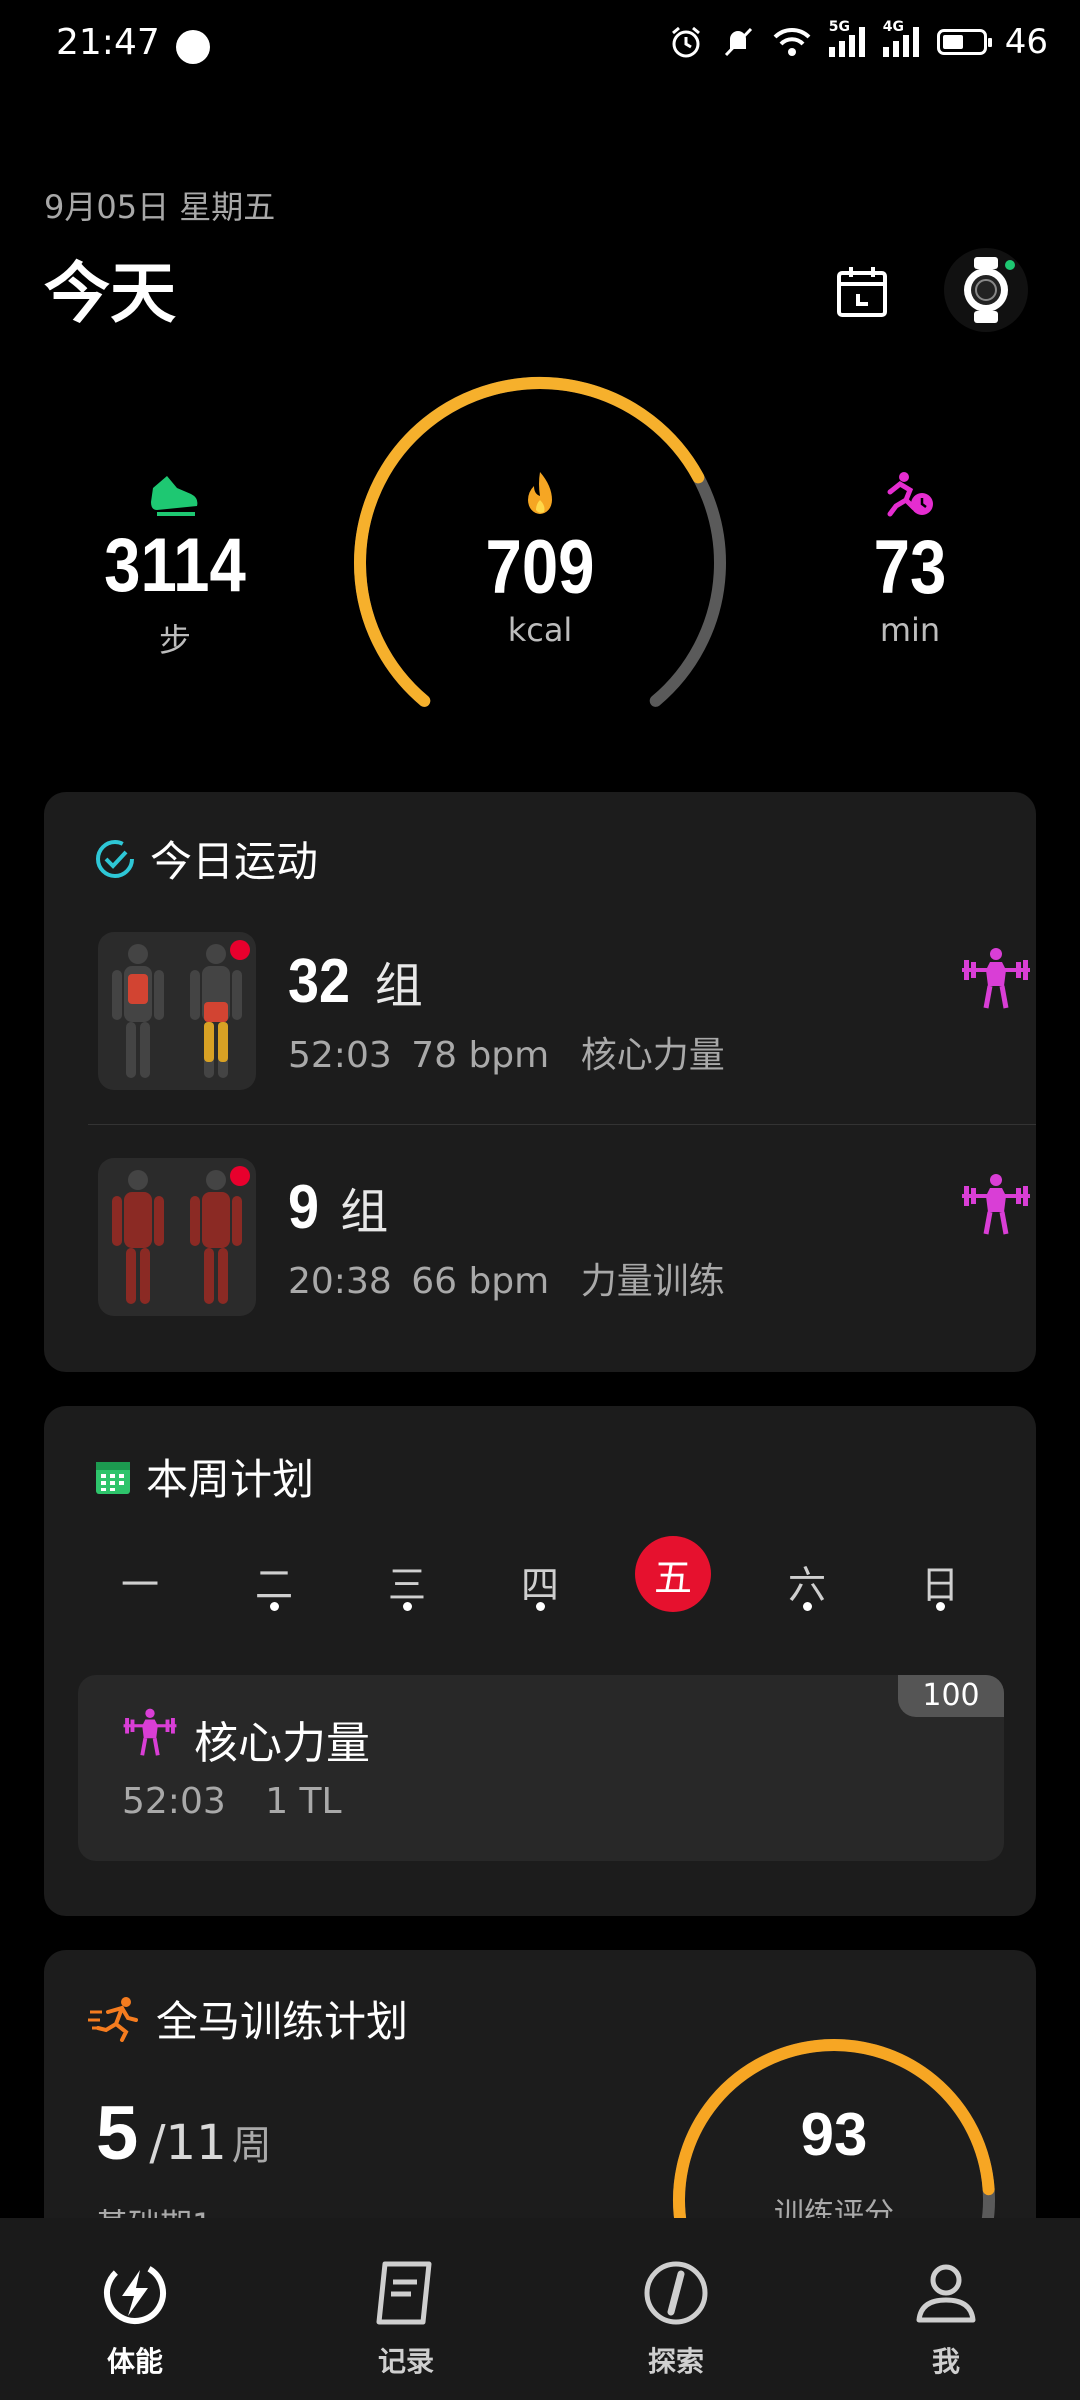  I want to click on nav-fitness: 体能, so click(135, 2319).